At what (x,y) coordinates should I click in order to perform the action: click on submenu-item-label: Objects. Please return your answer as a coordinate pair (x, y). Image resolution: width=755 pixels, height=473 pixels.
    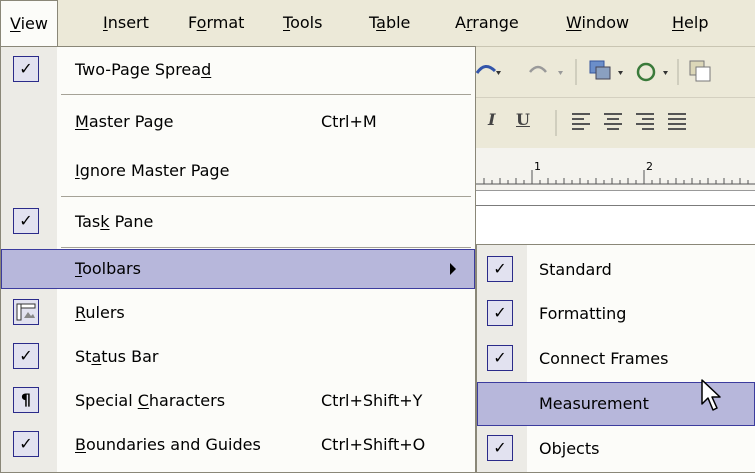
    Looking at the image, I should click on (569, 448).